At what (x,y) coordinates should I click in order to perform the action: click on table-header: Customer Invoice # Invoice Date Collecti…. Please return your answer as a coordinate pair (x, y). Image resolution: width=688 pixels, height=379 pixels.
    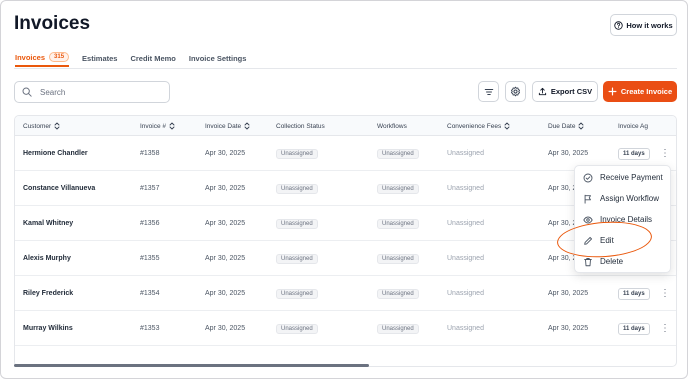
    Looking at the image, I should click on (345, 126).